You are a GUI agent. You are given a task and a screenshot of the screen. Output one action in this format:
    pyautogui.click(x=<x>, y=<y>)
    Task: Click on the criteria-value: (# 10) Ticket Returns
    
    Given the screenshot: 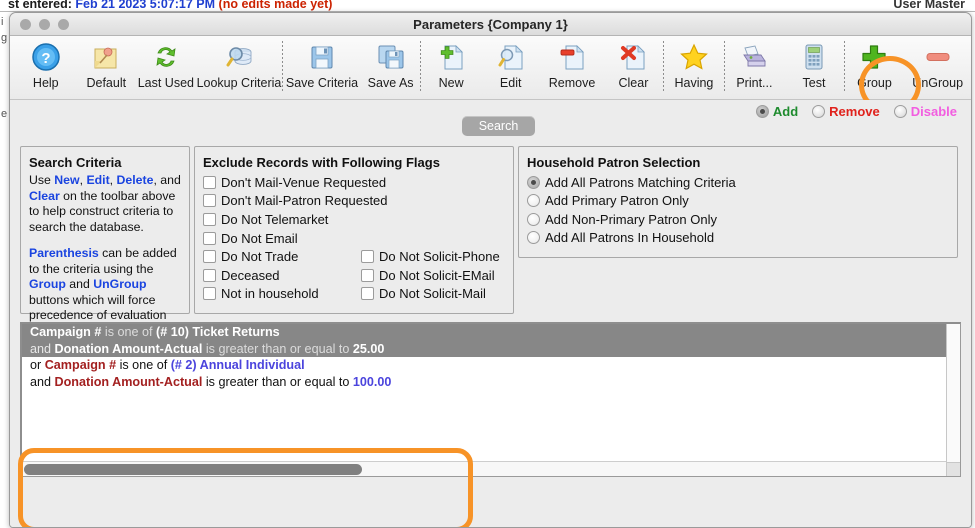 What is the action you would take?
    pyautogui.click(x=218, y=332)
    